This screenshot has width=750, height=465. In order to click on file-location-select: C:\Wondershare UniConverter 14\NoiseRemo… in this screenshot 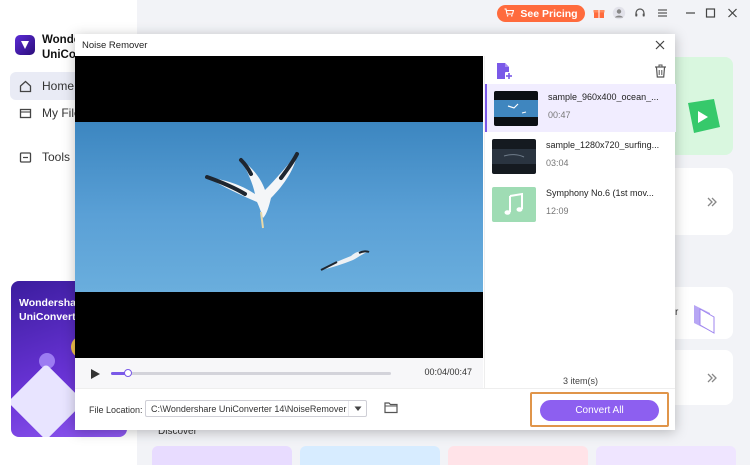, I will do `click(256, 408)`.